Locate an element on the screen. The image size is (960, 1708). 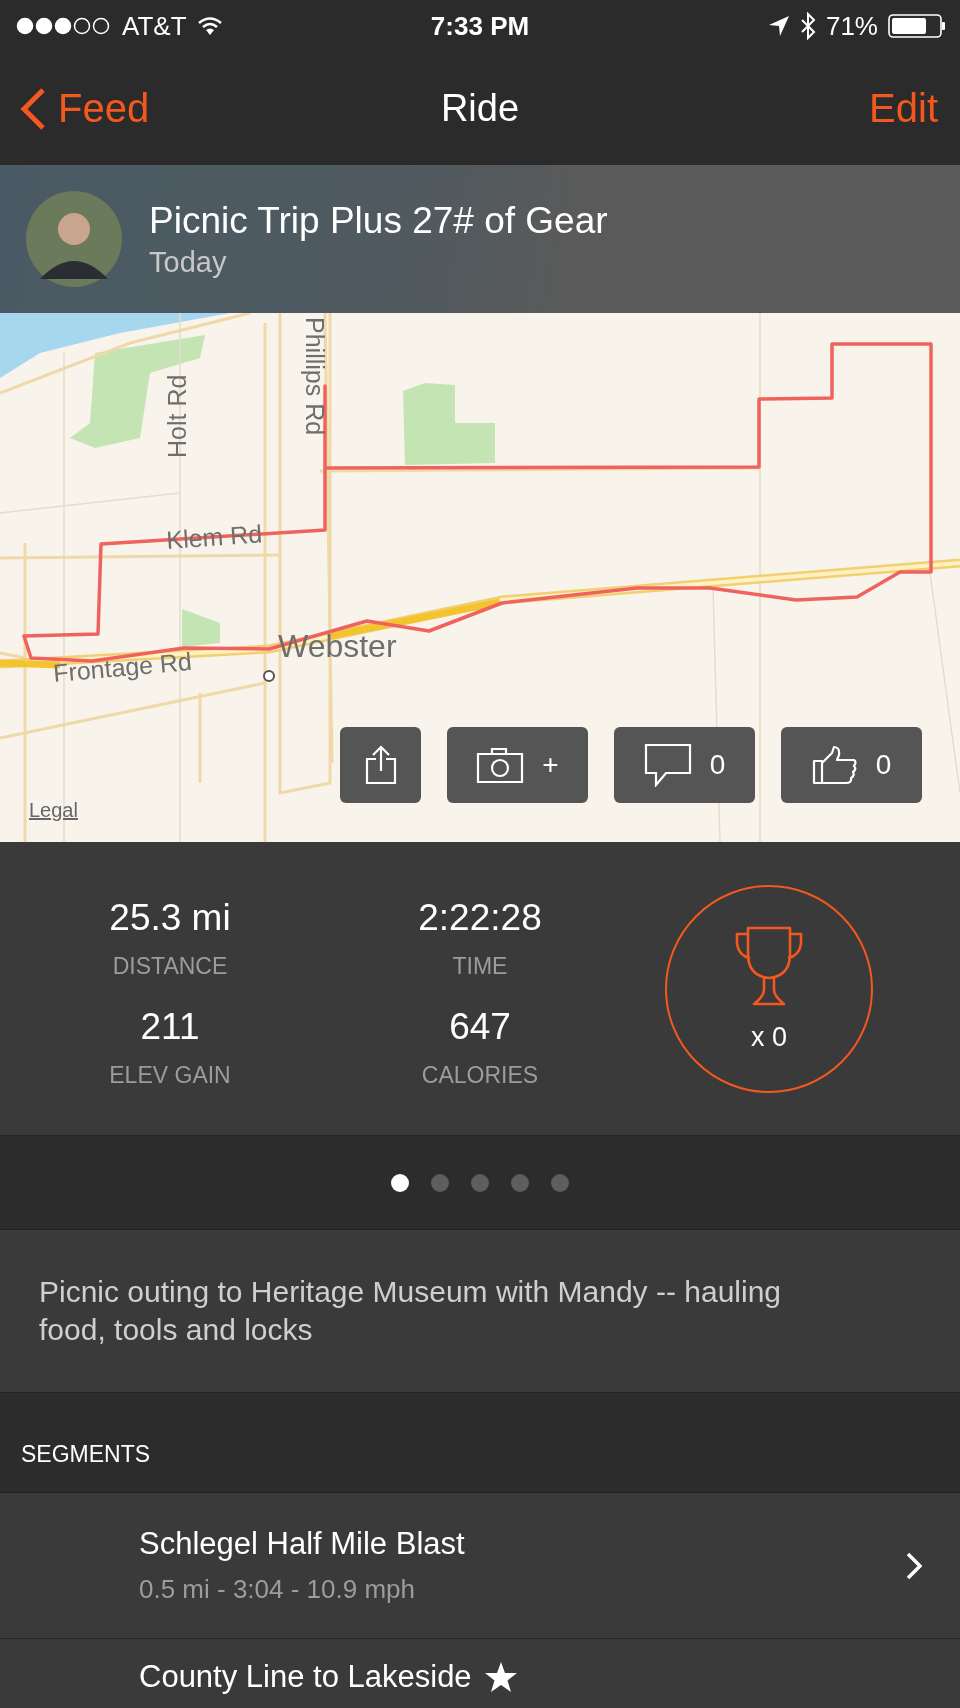
achievements-badge: x 0 is located at coordinates (769, 988).